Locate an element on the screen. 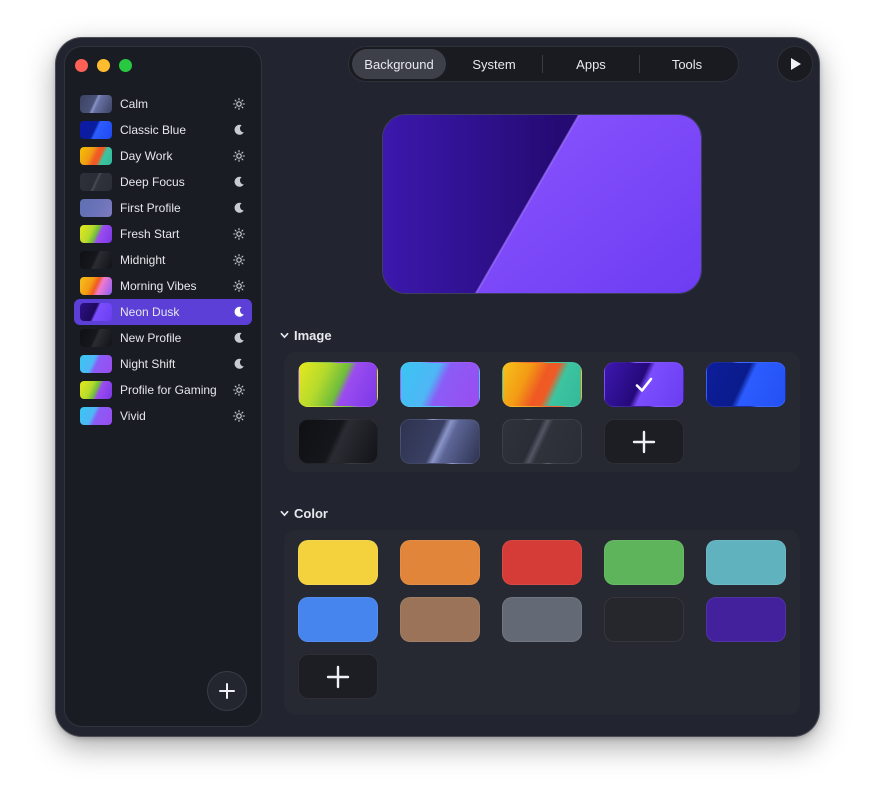 The height and width of the screenshot is (811, 876). color-section-title: Color is located at coordinates (311, 513).